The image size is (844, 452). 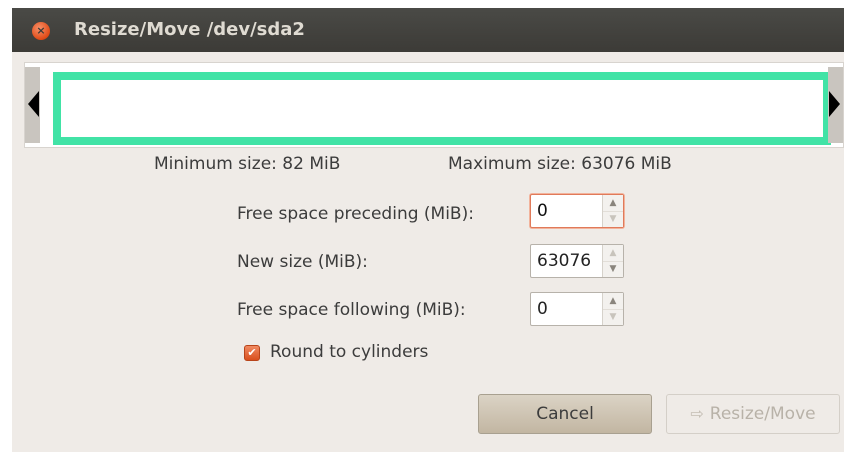 I want to click on free-space-following-input, so click(x=569, y=309).